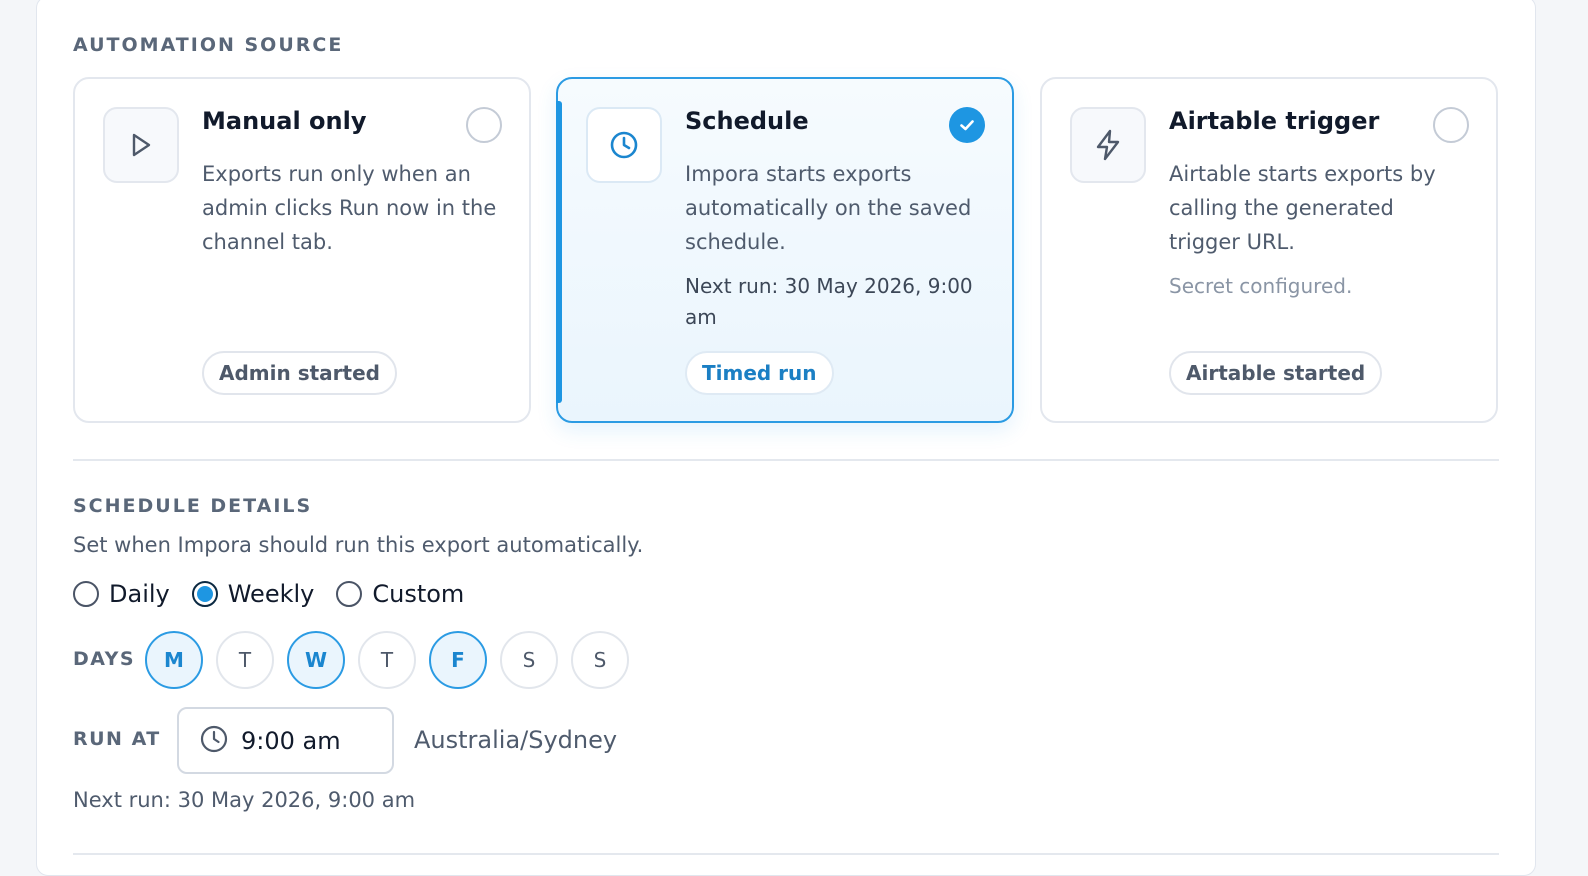  Describe the element at coordinates (299, 373) in the screenshot. I see `trigger-pill: Admin started` at that location.